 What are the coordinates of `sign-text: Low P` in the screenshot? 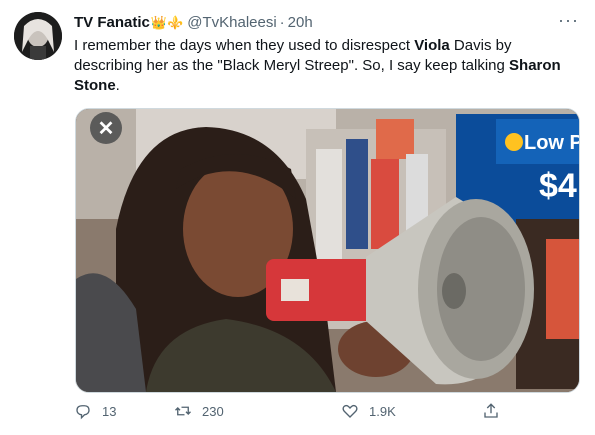 It's located at (551, 143).